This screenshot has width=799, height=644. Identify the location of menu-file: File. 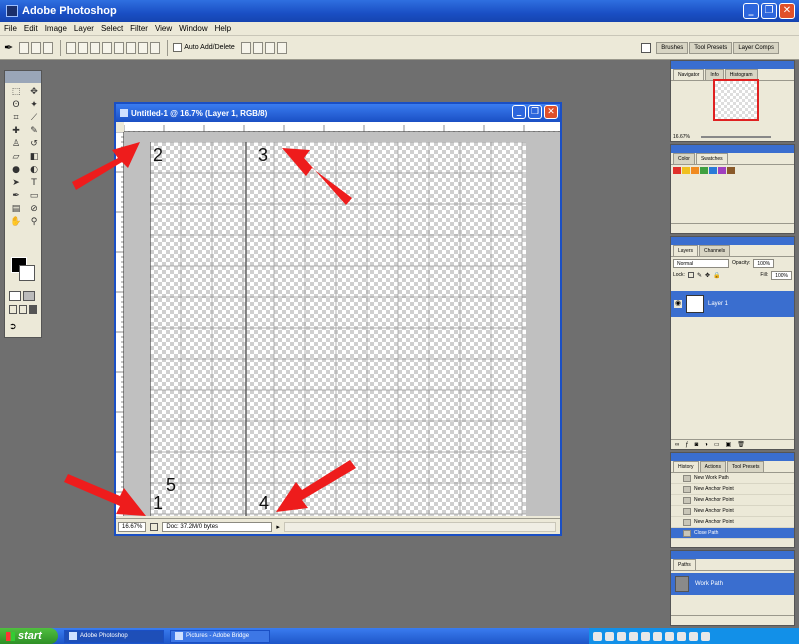
(10, 28).